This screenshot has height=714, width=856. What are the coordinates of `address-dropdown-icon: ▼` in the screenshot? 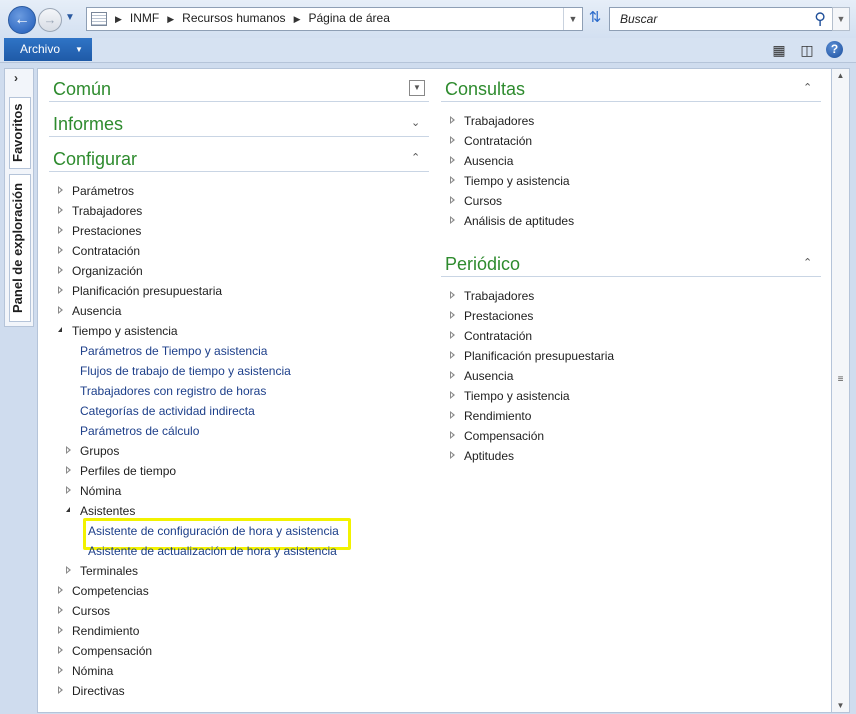 It's located at (572, 19).